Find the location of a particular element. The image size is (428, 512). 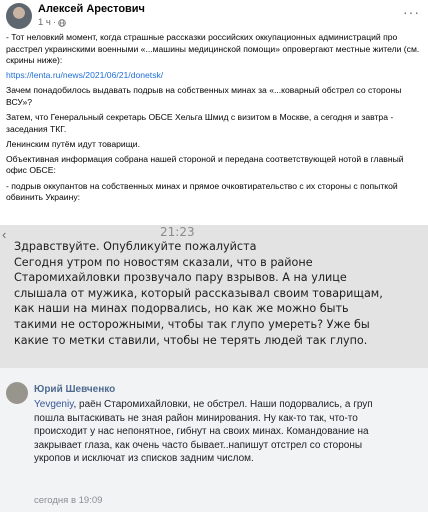

message-time: 21:23 is located at coordinates (177, 232).